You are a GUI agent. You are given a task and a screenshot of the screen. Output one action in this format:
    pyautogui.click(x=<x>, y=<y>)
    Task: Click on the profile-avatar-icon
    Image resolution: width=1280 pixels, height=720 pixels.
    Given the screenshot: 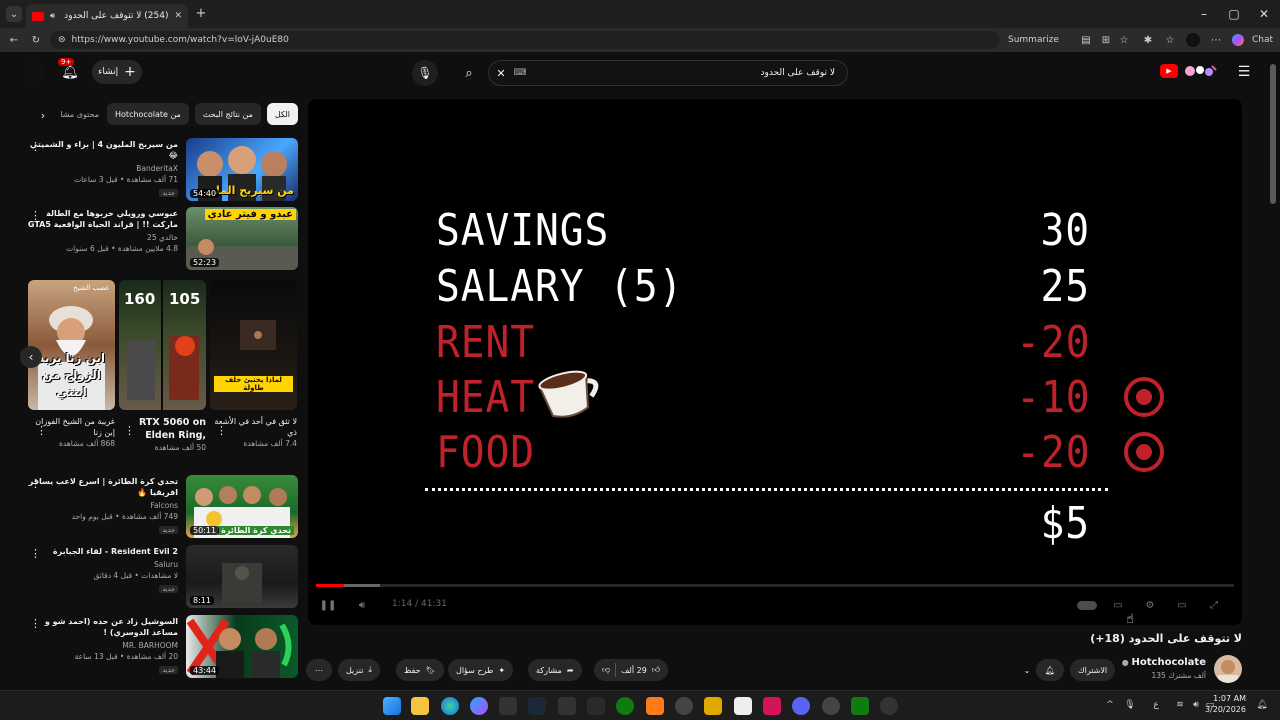 What is the action you would take?
    pyautogui.click(x=1193, y=40)
    